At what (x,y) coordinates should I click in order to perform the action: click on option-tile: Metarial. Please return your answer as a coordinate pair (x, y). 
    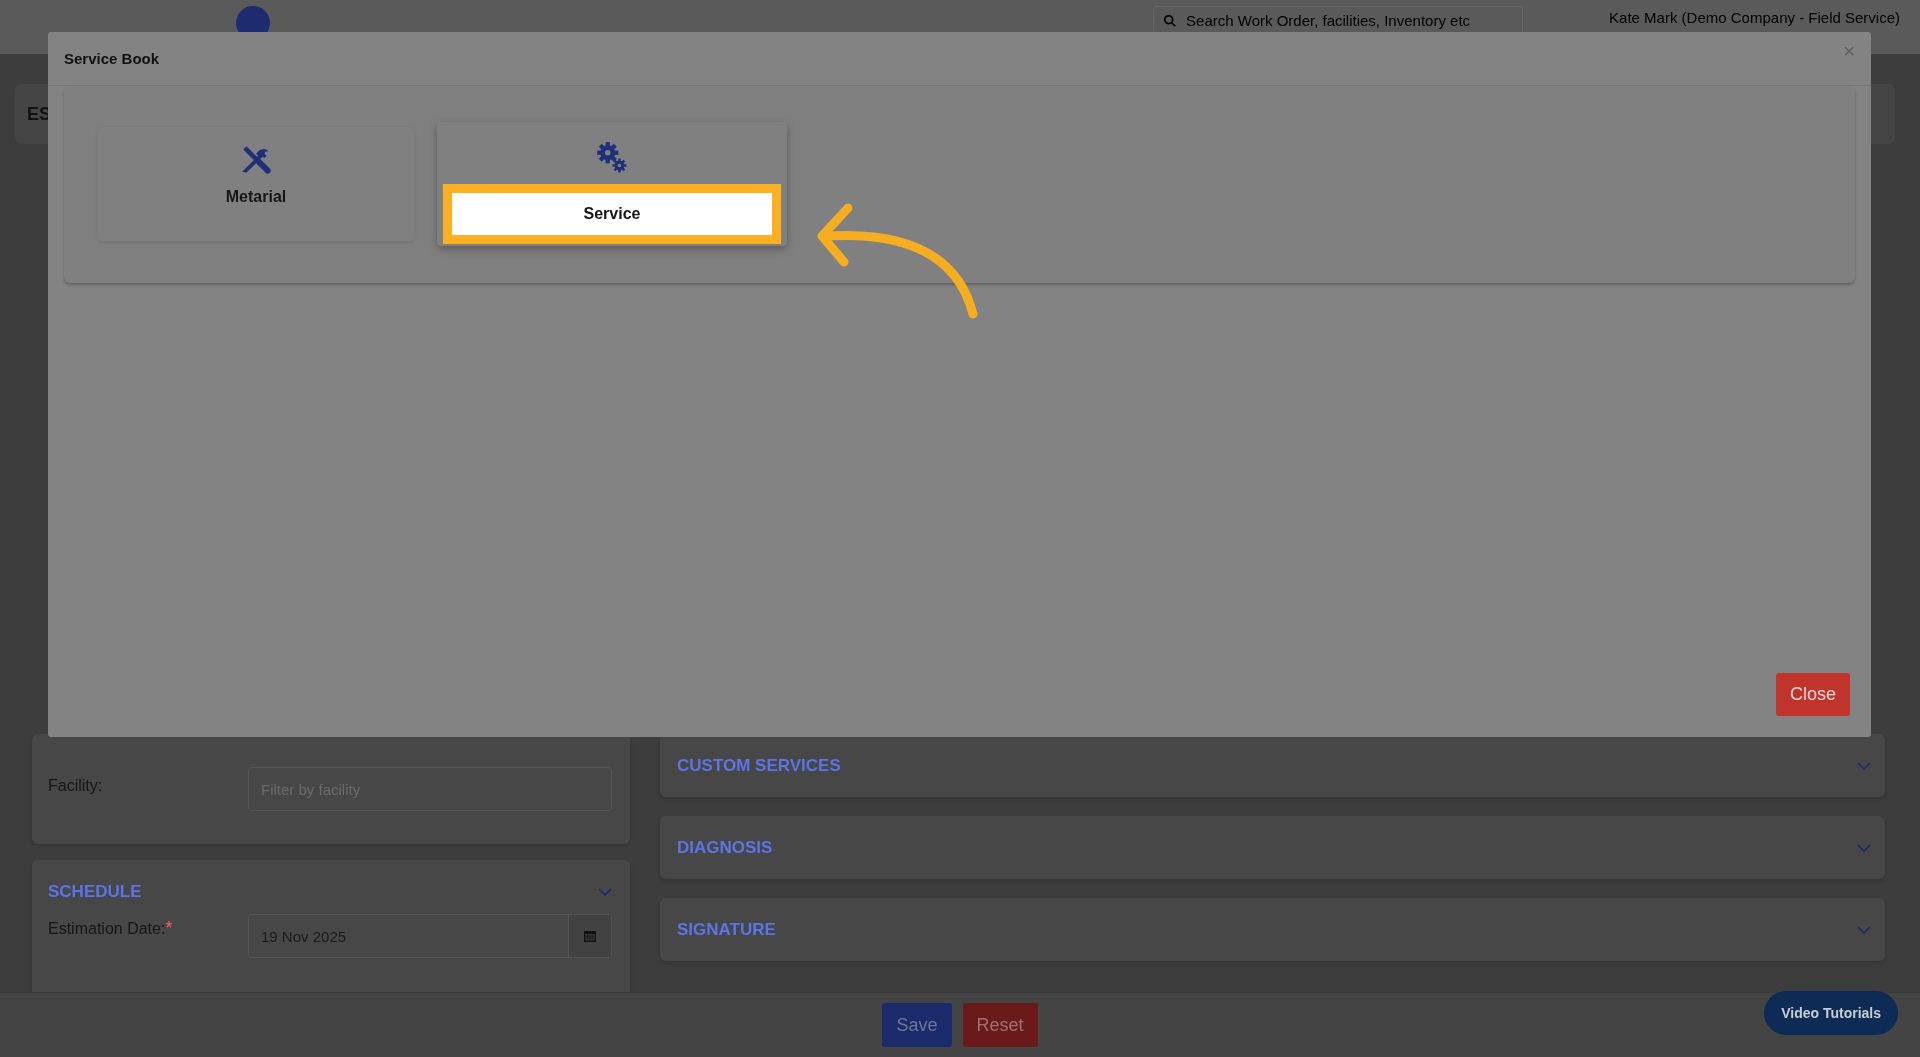
    Looking at the image, I should click on (256, 184).